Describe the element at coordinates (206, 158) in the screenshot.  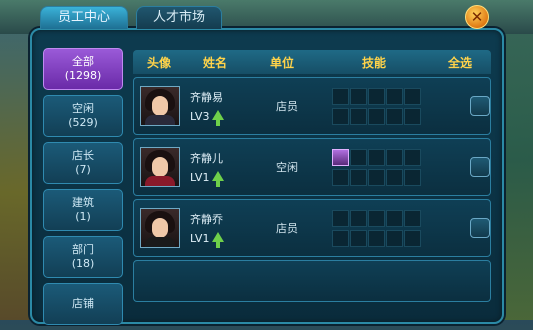
I see `staff-name: 齐静儿` at that location.